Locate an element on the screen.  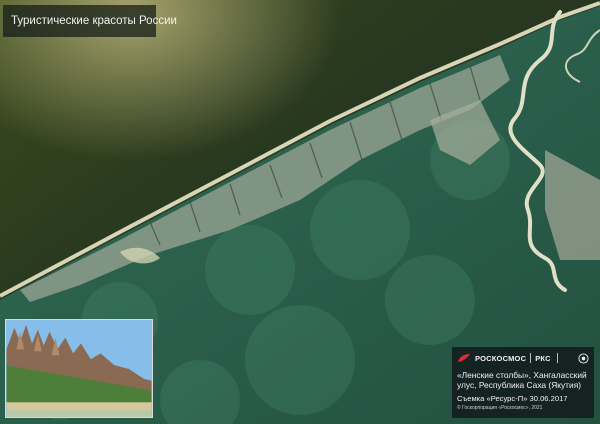
inset-photo is located at coordinates (79, 368).